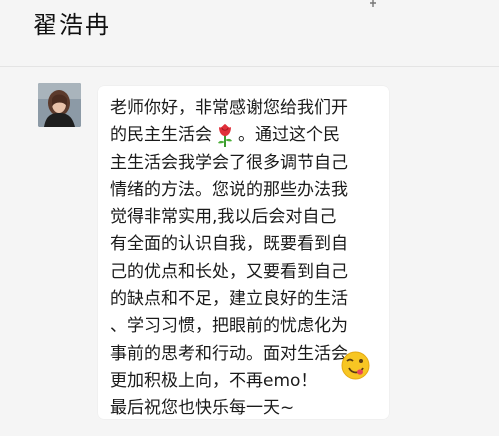 This screenshot has width=499, height=436. I want to click on message-line: 己的优点和长处，又要看到自己, so click(229, 271).